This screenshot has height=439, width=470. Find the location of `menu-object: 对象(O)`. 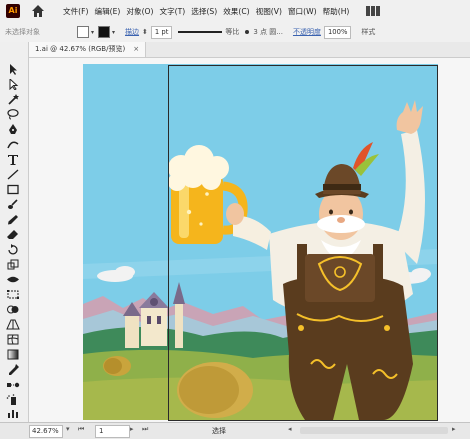

menu-object: 对象(O) is located at coordinates (139, 11).